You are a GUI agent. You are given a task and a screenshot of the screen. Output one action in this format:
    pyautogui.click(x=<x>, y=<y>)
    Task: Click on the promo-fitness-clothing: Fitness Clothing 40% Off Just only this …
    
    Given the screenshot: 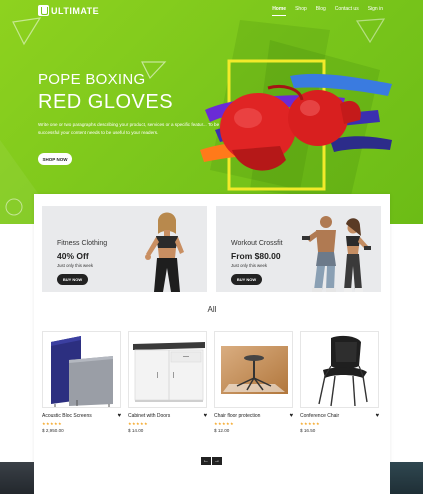 What is the action you would take?
    pyautogui.click(x=124, y=249)
    